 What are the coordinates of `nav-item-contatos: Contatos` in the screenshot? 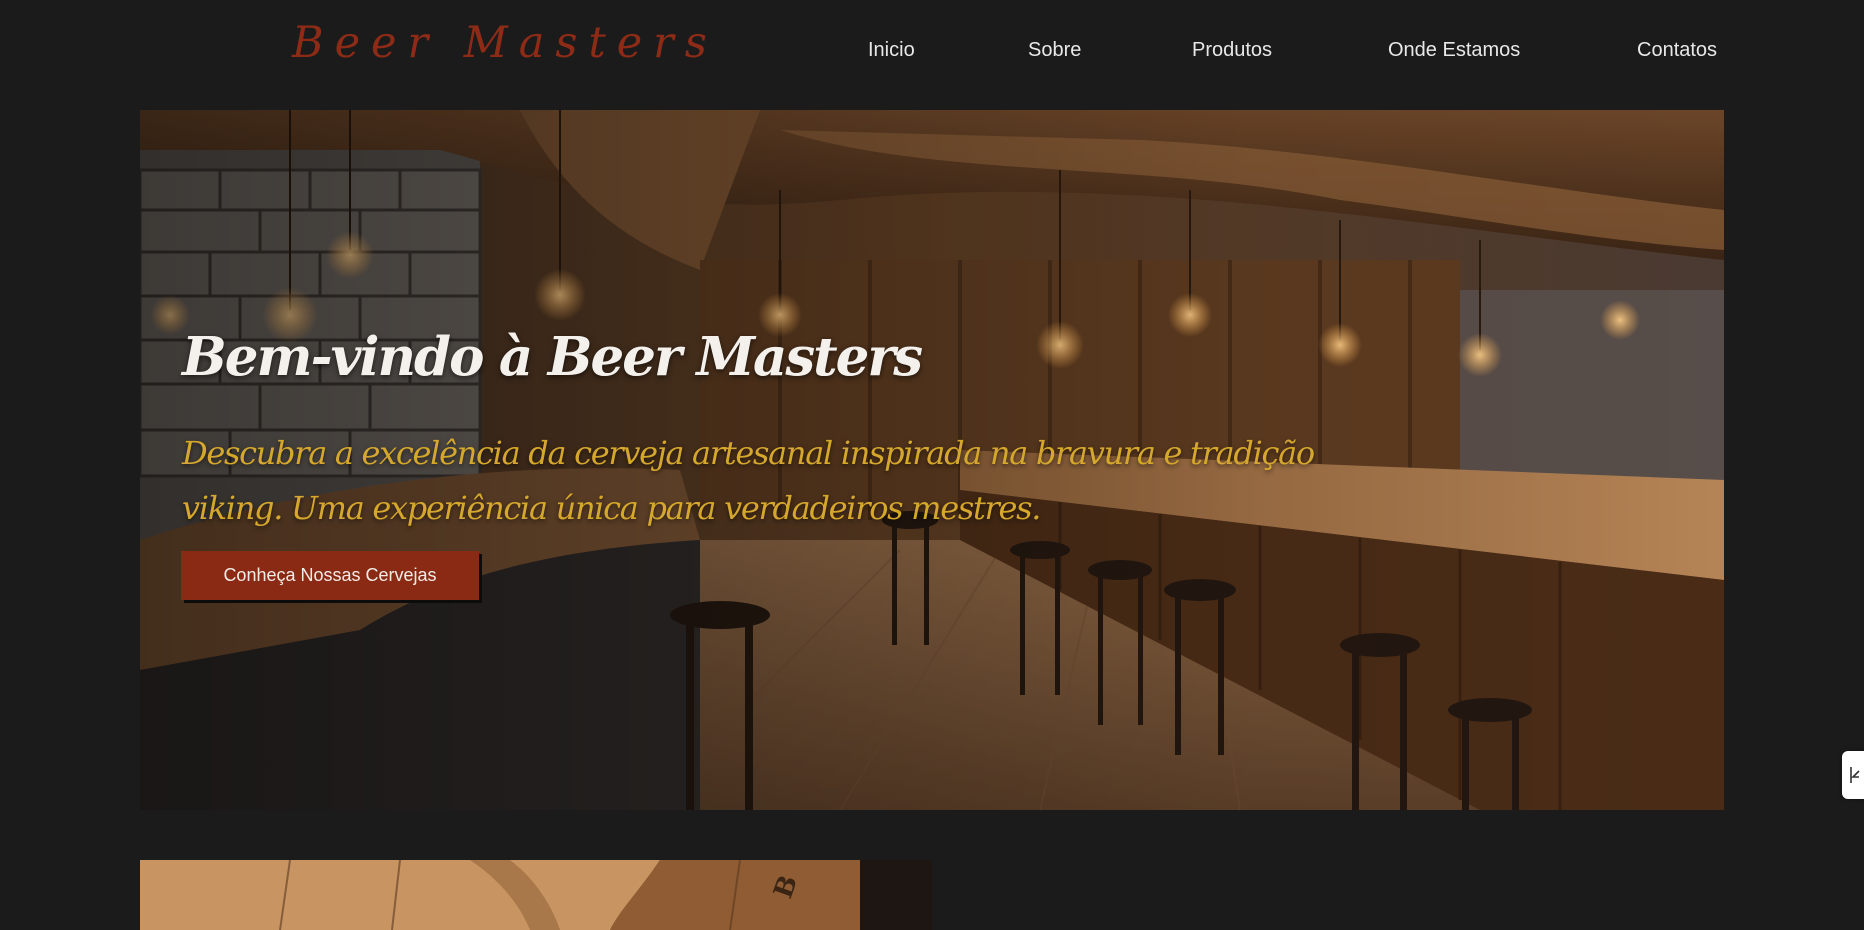 It's located at (1677, 50).